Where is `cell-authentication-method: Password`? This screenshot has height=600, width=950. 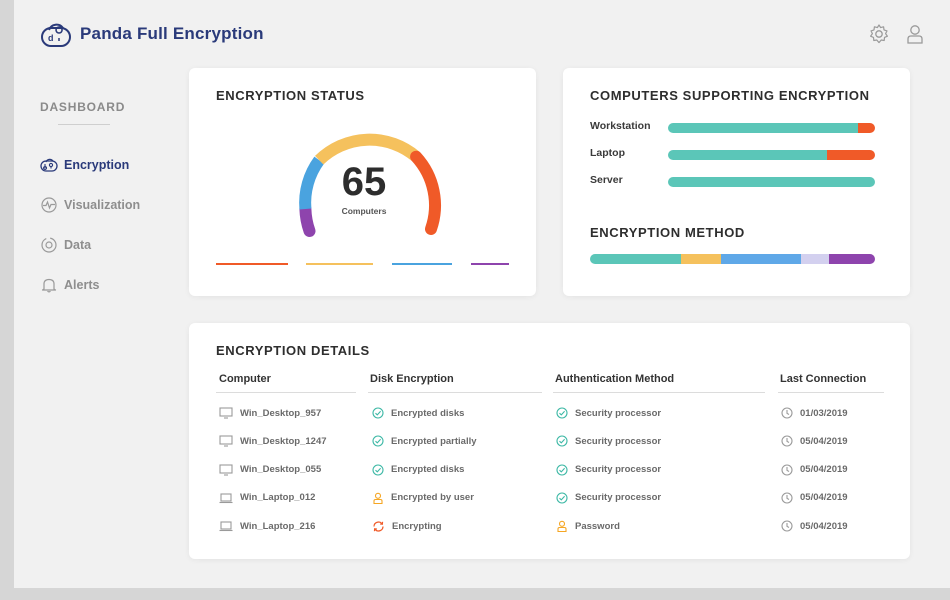 cell-authentication-method: Password is located at coordinates (588, 526).